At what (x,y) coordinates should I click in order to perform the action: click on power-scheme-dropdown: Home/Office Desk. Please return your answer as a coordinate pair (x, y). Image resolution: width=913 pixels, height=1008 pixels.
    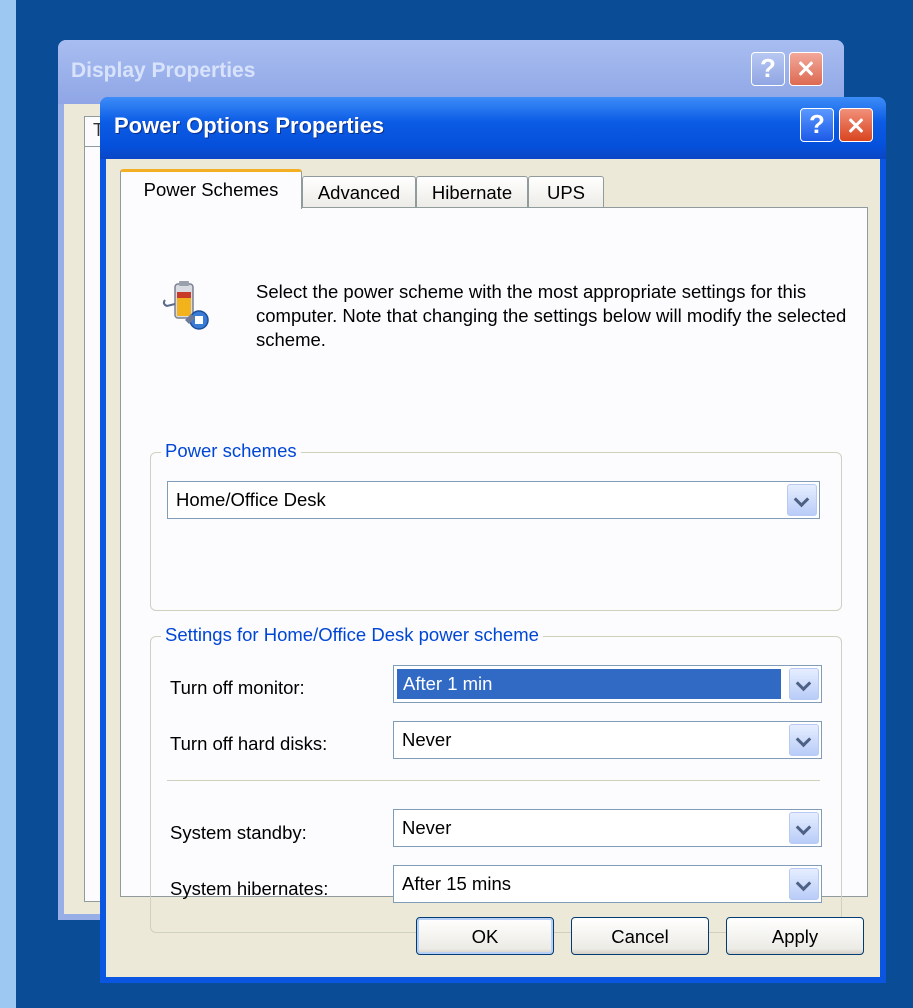
    Looking at the image, I should click on (493, 500).